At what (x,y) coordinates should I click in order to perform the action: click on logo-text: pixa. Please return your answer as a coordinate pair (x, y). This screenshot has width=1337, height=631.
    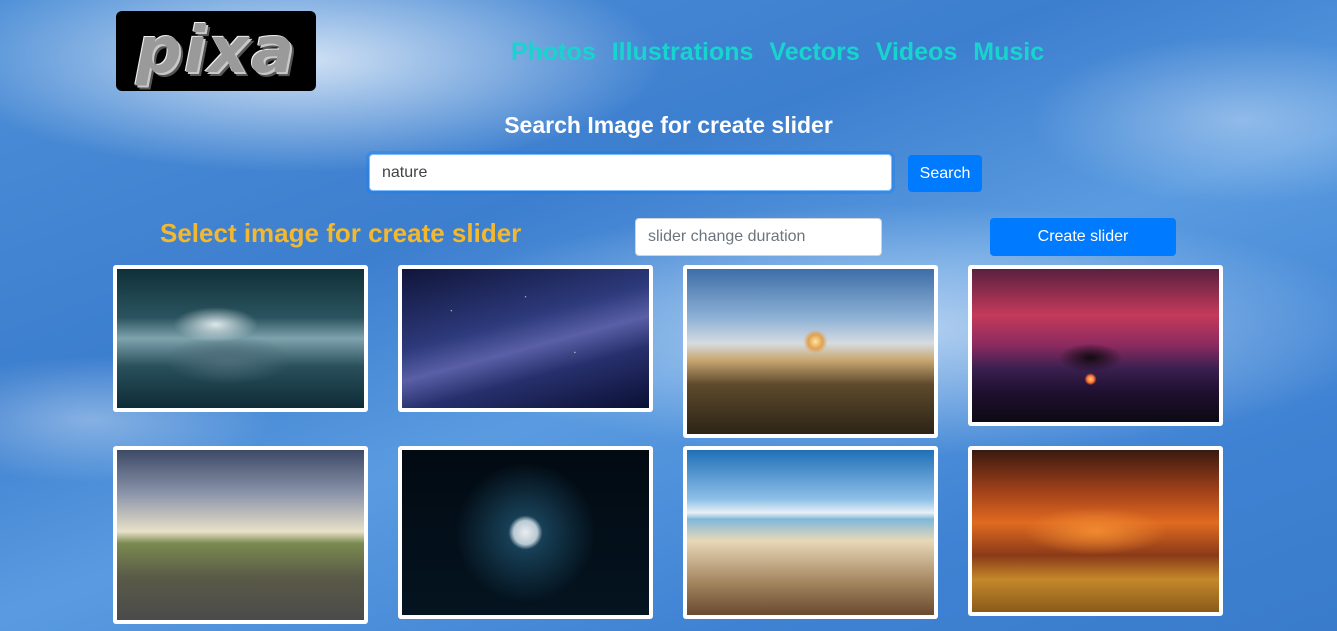
    Looking at the image, I should click on (216, 51).